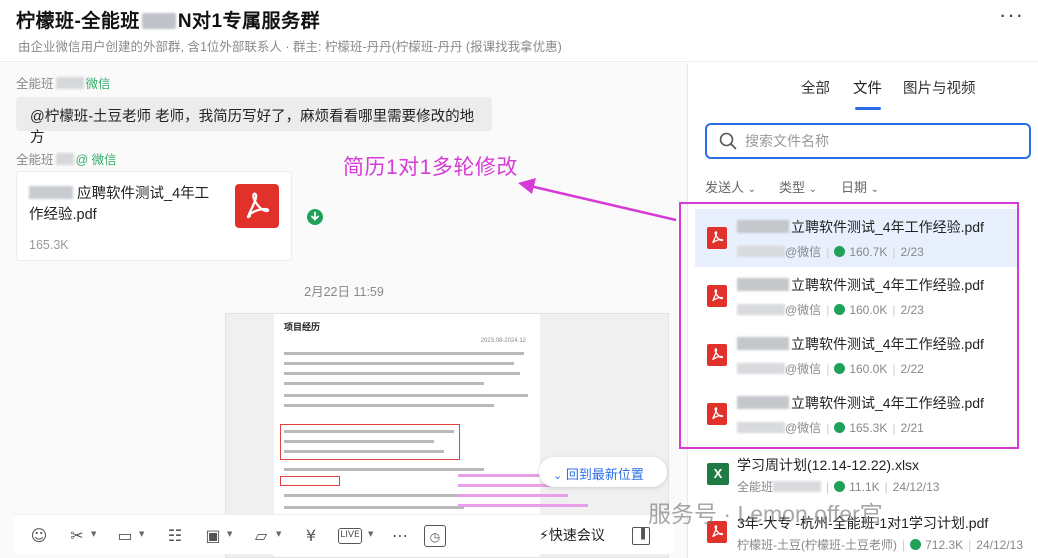 The height and width of the screenshot is (558, 1038). What do you see at coordinates (755, 487) in the screenshot?
I see `file-sender: 全能班` at bounding box center [755, 487].